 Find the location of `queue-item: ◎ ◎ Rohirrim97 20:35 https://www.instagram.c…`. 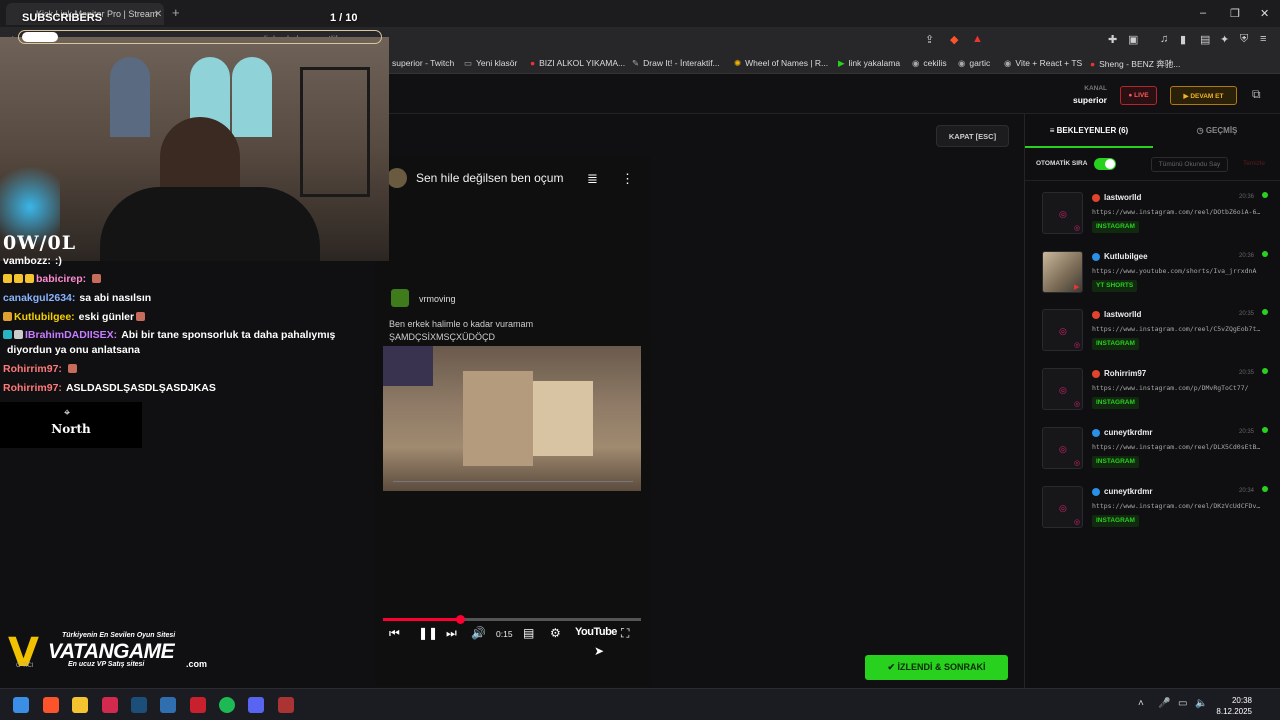

queue-item: ◎ ◎ Rohirrim97 20:35 https://www.instagram.c… is located at coordinates (1152, 391).